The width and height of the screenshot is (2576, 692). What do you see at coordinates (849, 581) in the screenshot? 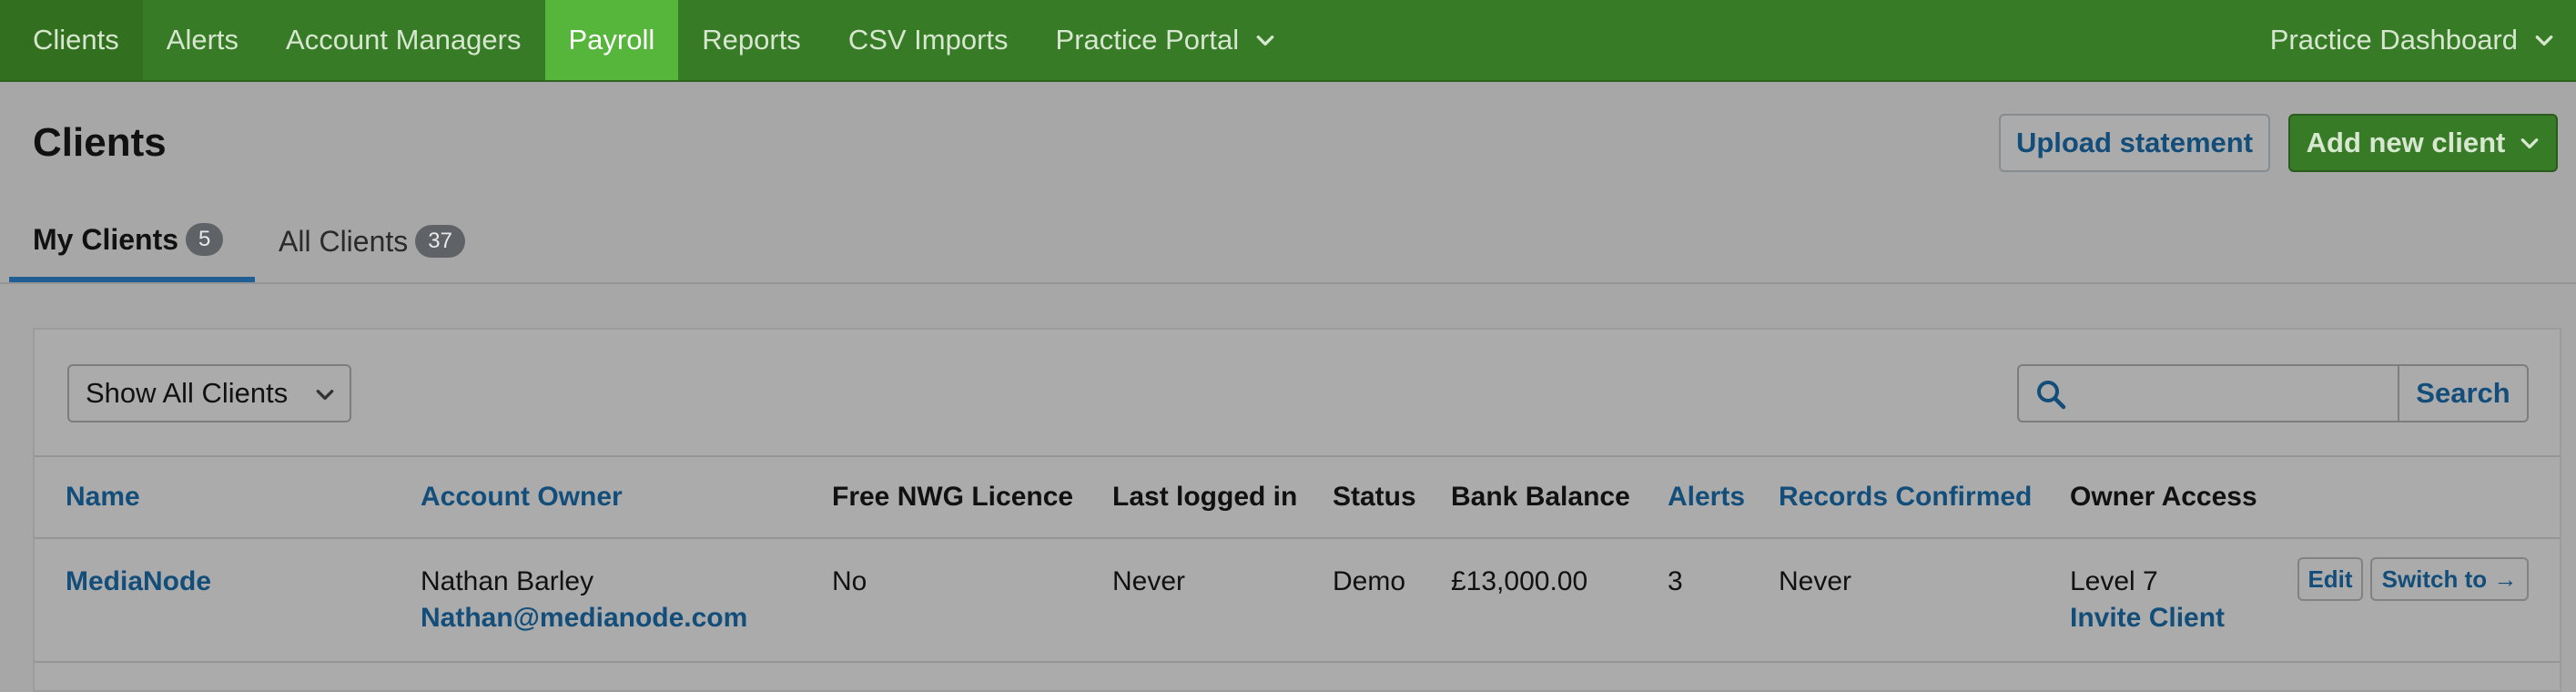
I see `licence-value: No` at bounding box center [849, 581].